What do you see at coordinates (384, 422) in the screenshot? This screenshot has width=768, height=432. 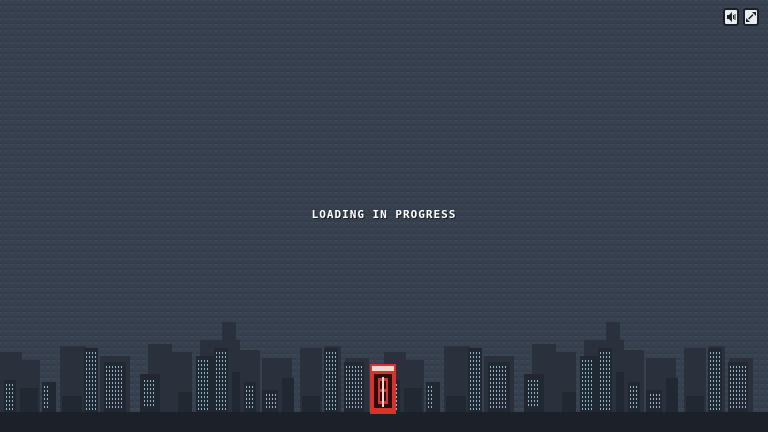 I see `ground` at bounding box center [384, 422].